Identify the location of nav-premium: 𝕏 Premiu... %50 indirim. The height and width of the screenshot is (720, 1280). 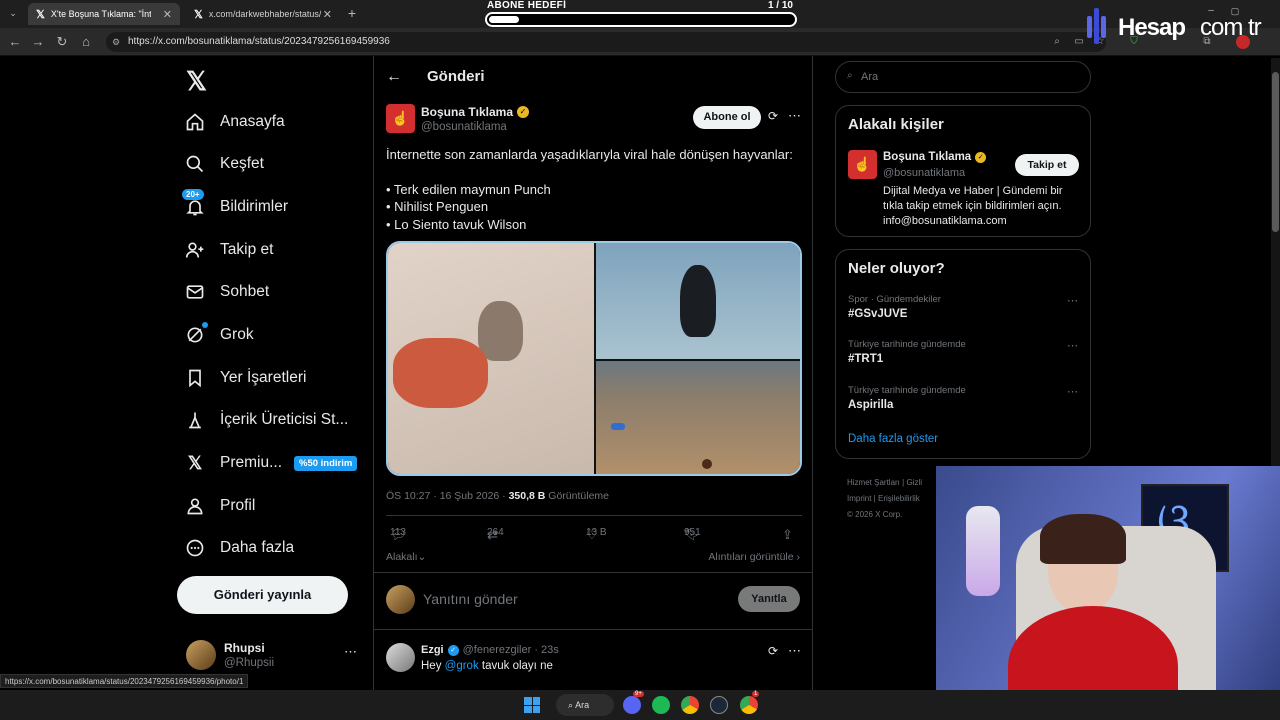
(271, 463).